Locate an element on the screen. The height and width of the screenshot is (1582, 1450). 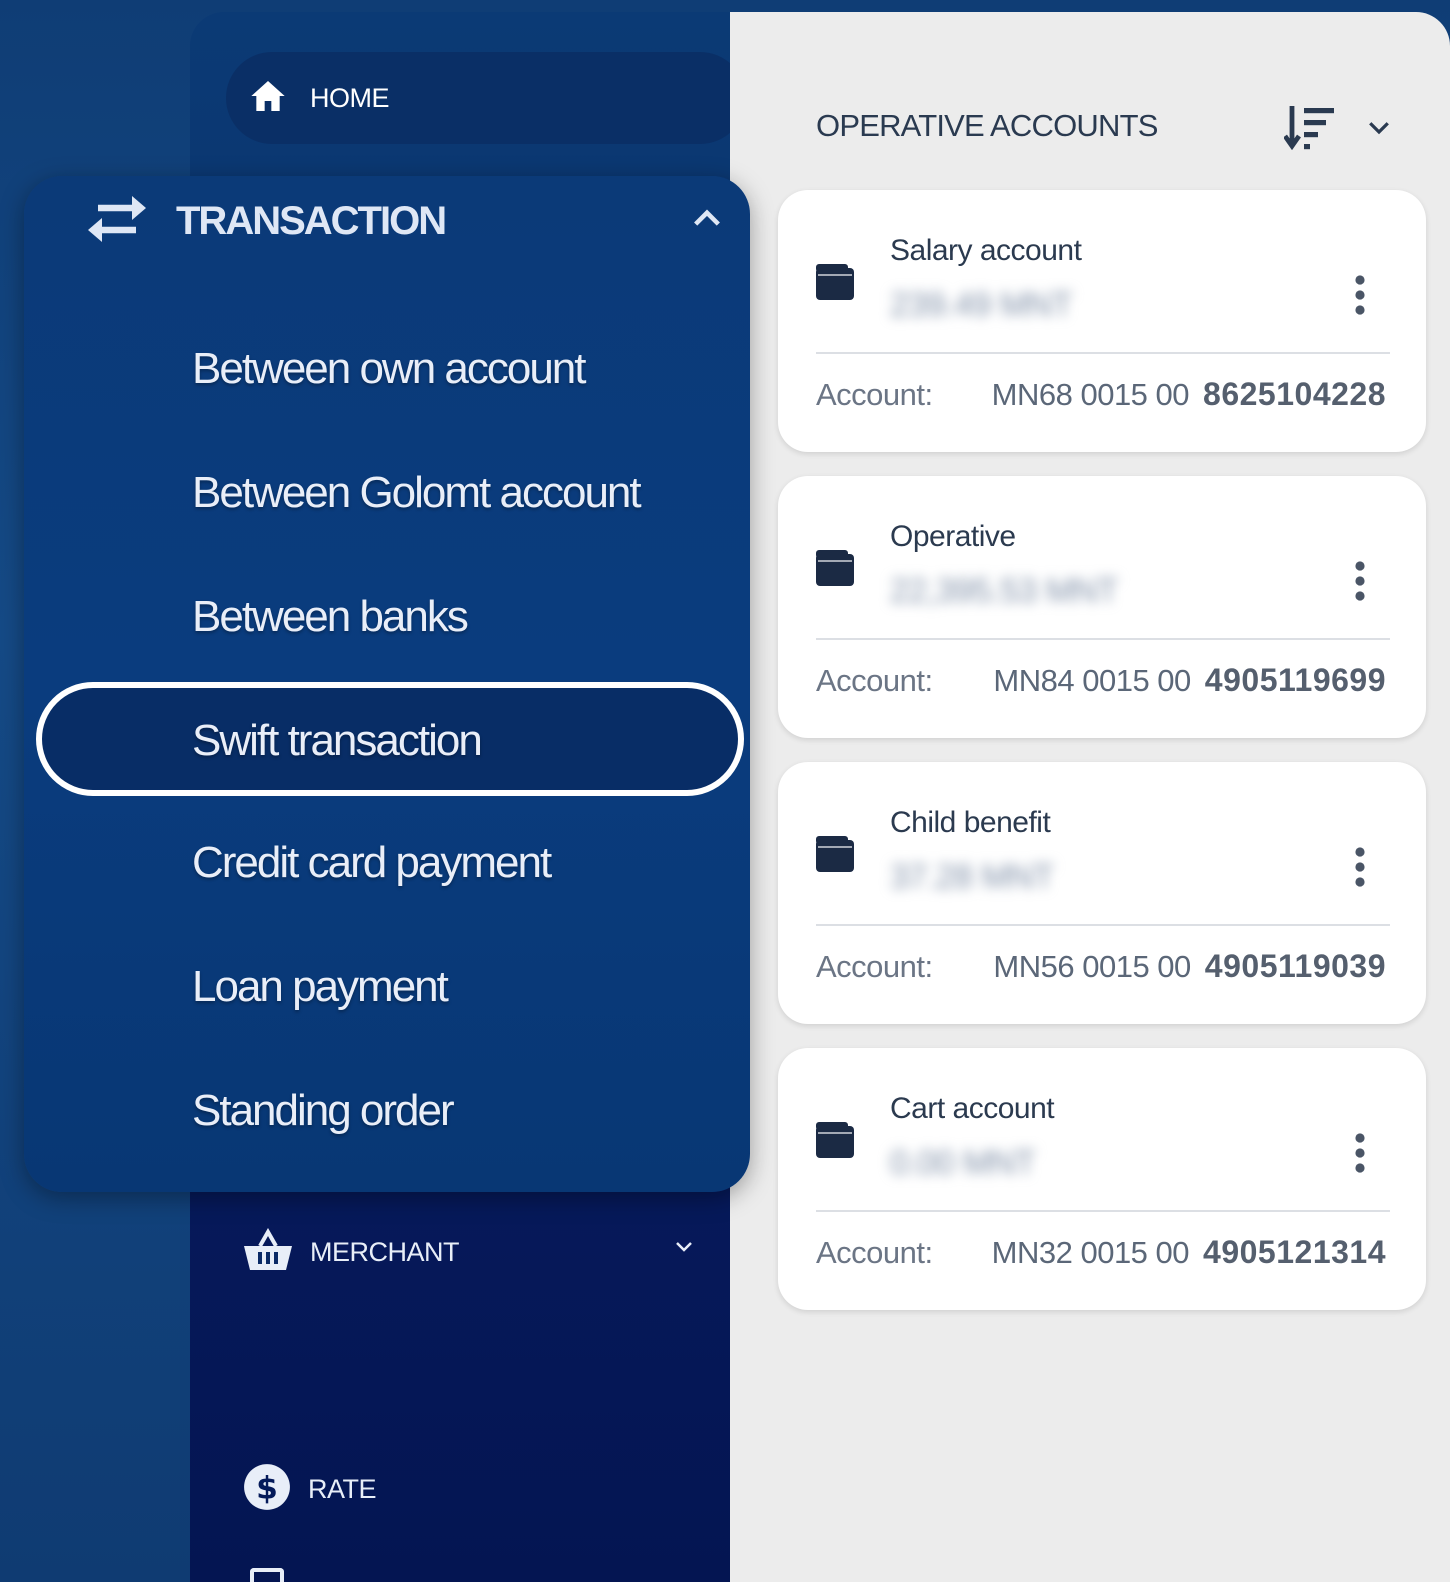
account-balance: 22,395.53 MNT is located at coordinates (1004, 591).